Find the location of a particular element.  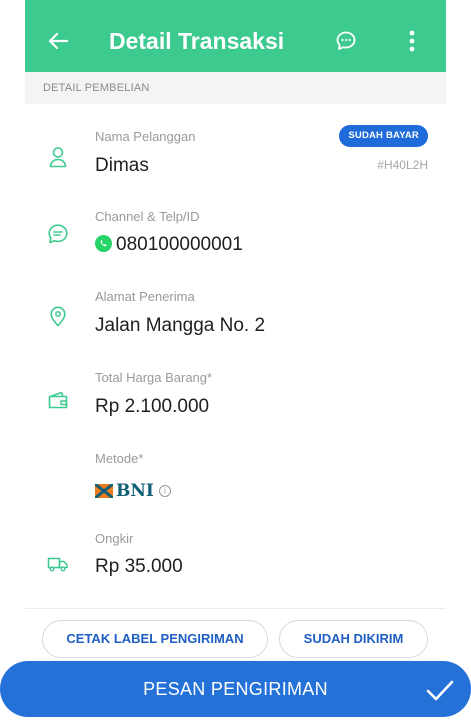

address-label: Alamat Penerima is located at coordinates (145, 296).